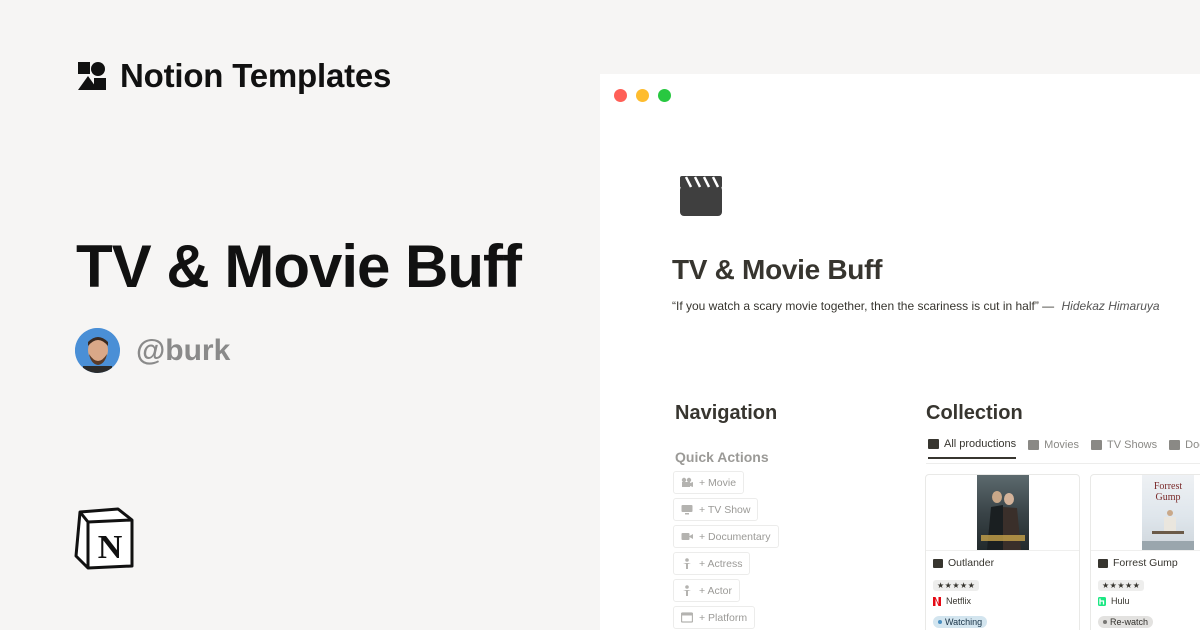  I want to click on add-actress-button: + Actress, so click(712, 563).